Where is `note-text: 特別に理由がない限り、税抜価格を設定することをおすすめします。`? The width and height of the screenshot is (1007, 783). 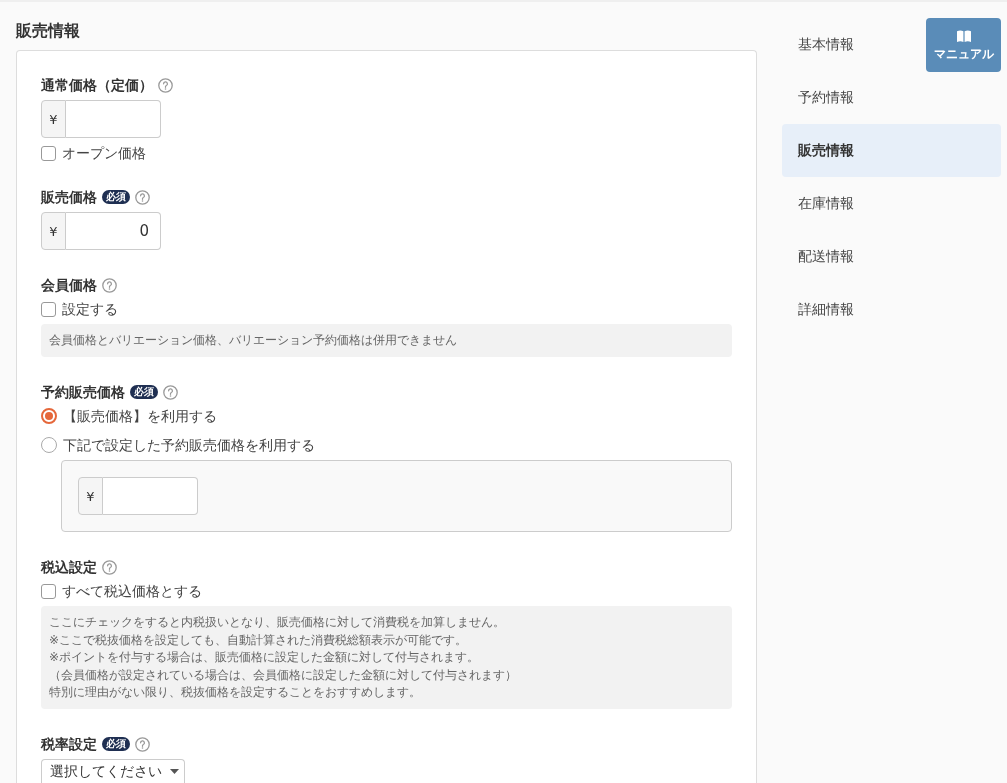 note-text: 特別に理由がない限り、税抜価格を設定することをおすすめします。 is located at coordinates (235, 693).